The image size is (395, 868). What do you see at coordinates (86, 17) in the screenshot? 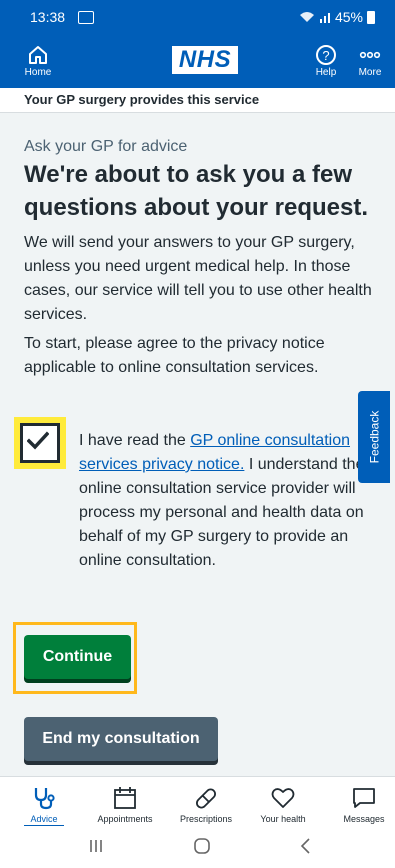
I see `gallery-notification-icon` at bounding box center [86, 17].